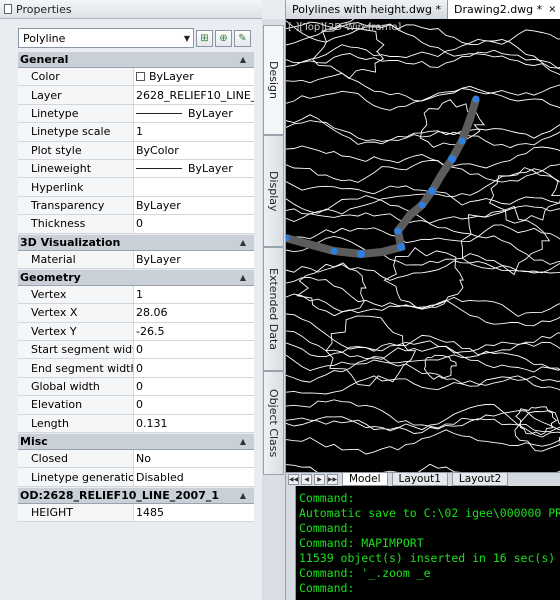  I want to click on tab-layout2: Layout2, so click(480, 479).